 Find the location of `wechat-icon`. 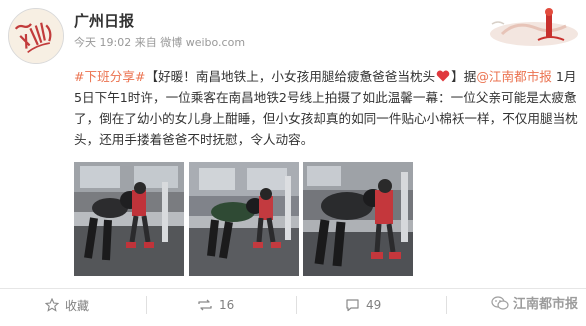

wechat-icon is located at coordinates (500, 302).